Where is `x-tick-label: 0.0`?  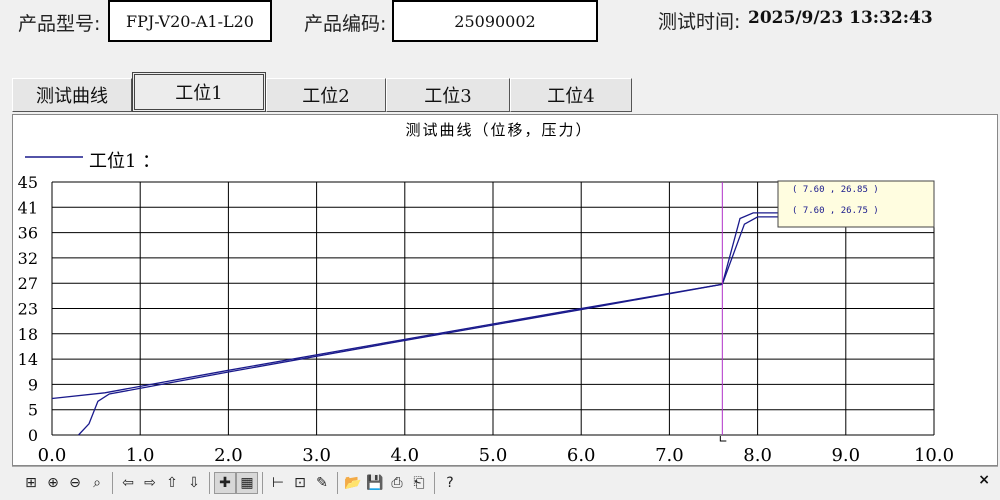
x-tick-label: 0.0 is located at coordinates (52, 455).